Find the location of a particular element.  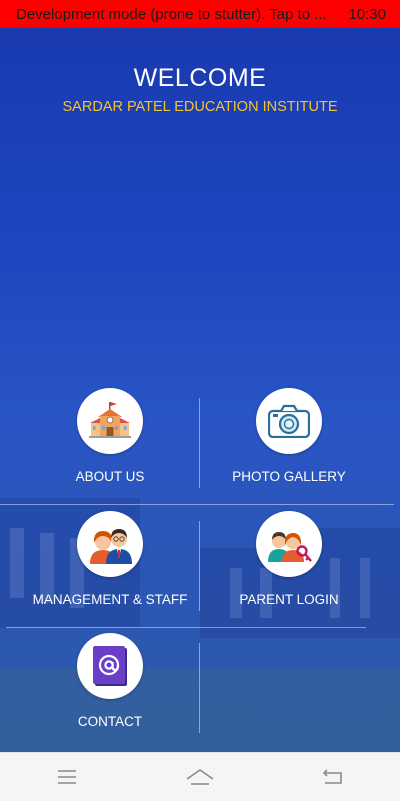

home-icon is located at coordinates (200, 777).